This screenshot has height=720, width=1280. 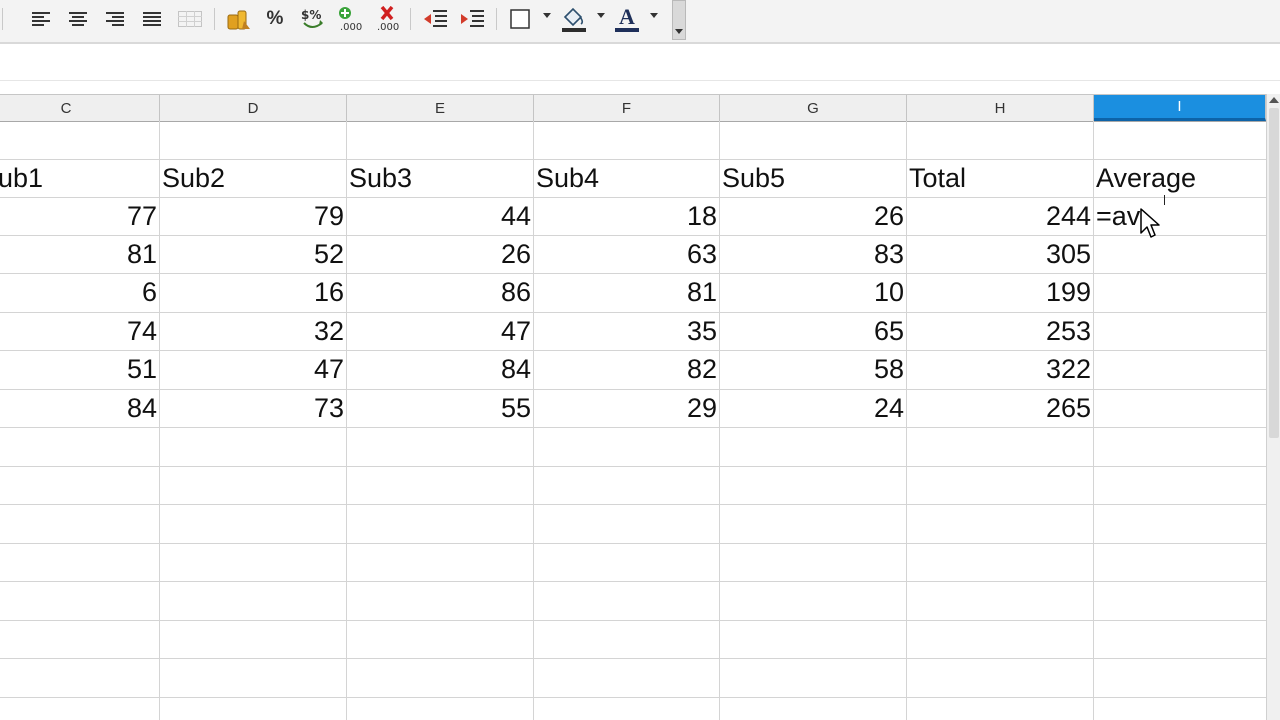 I want to click on column-header-i: I, so click(x=1180, y=108).